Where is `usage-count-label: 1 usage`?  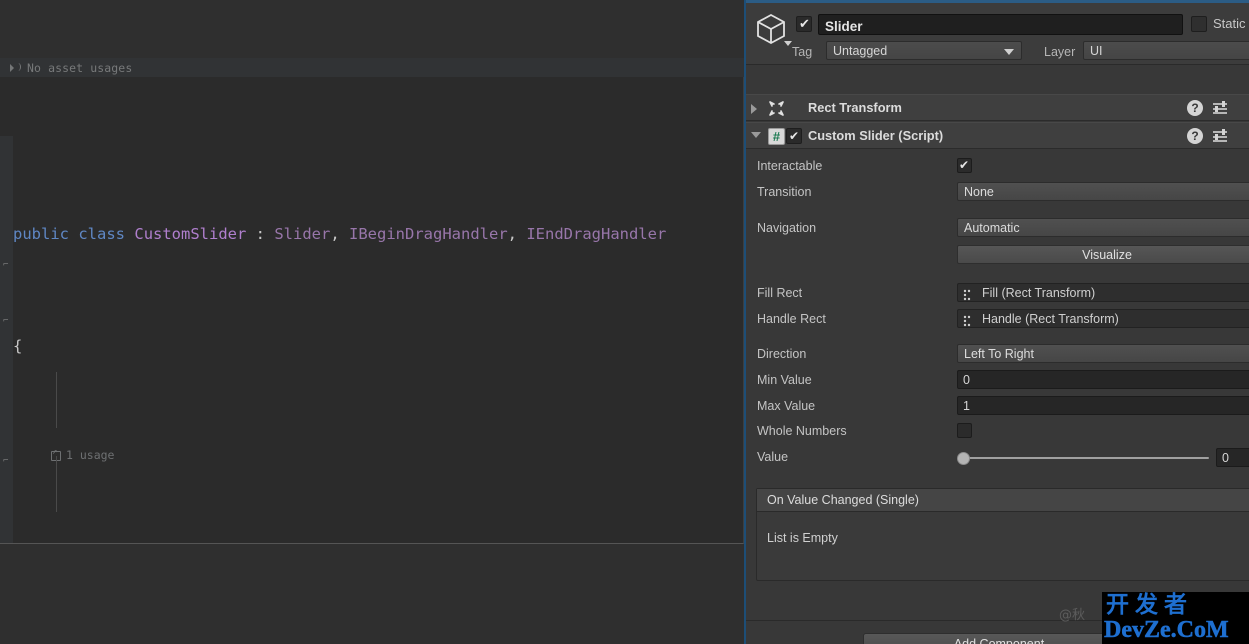
usage-count-label: 1 usage is located at coordinates (90, 455).